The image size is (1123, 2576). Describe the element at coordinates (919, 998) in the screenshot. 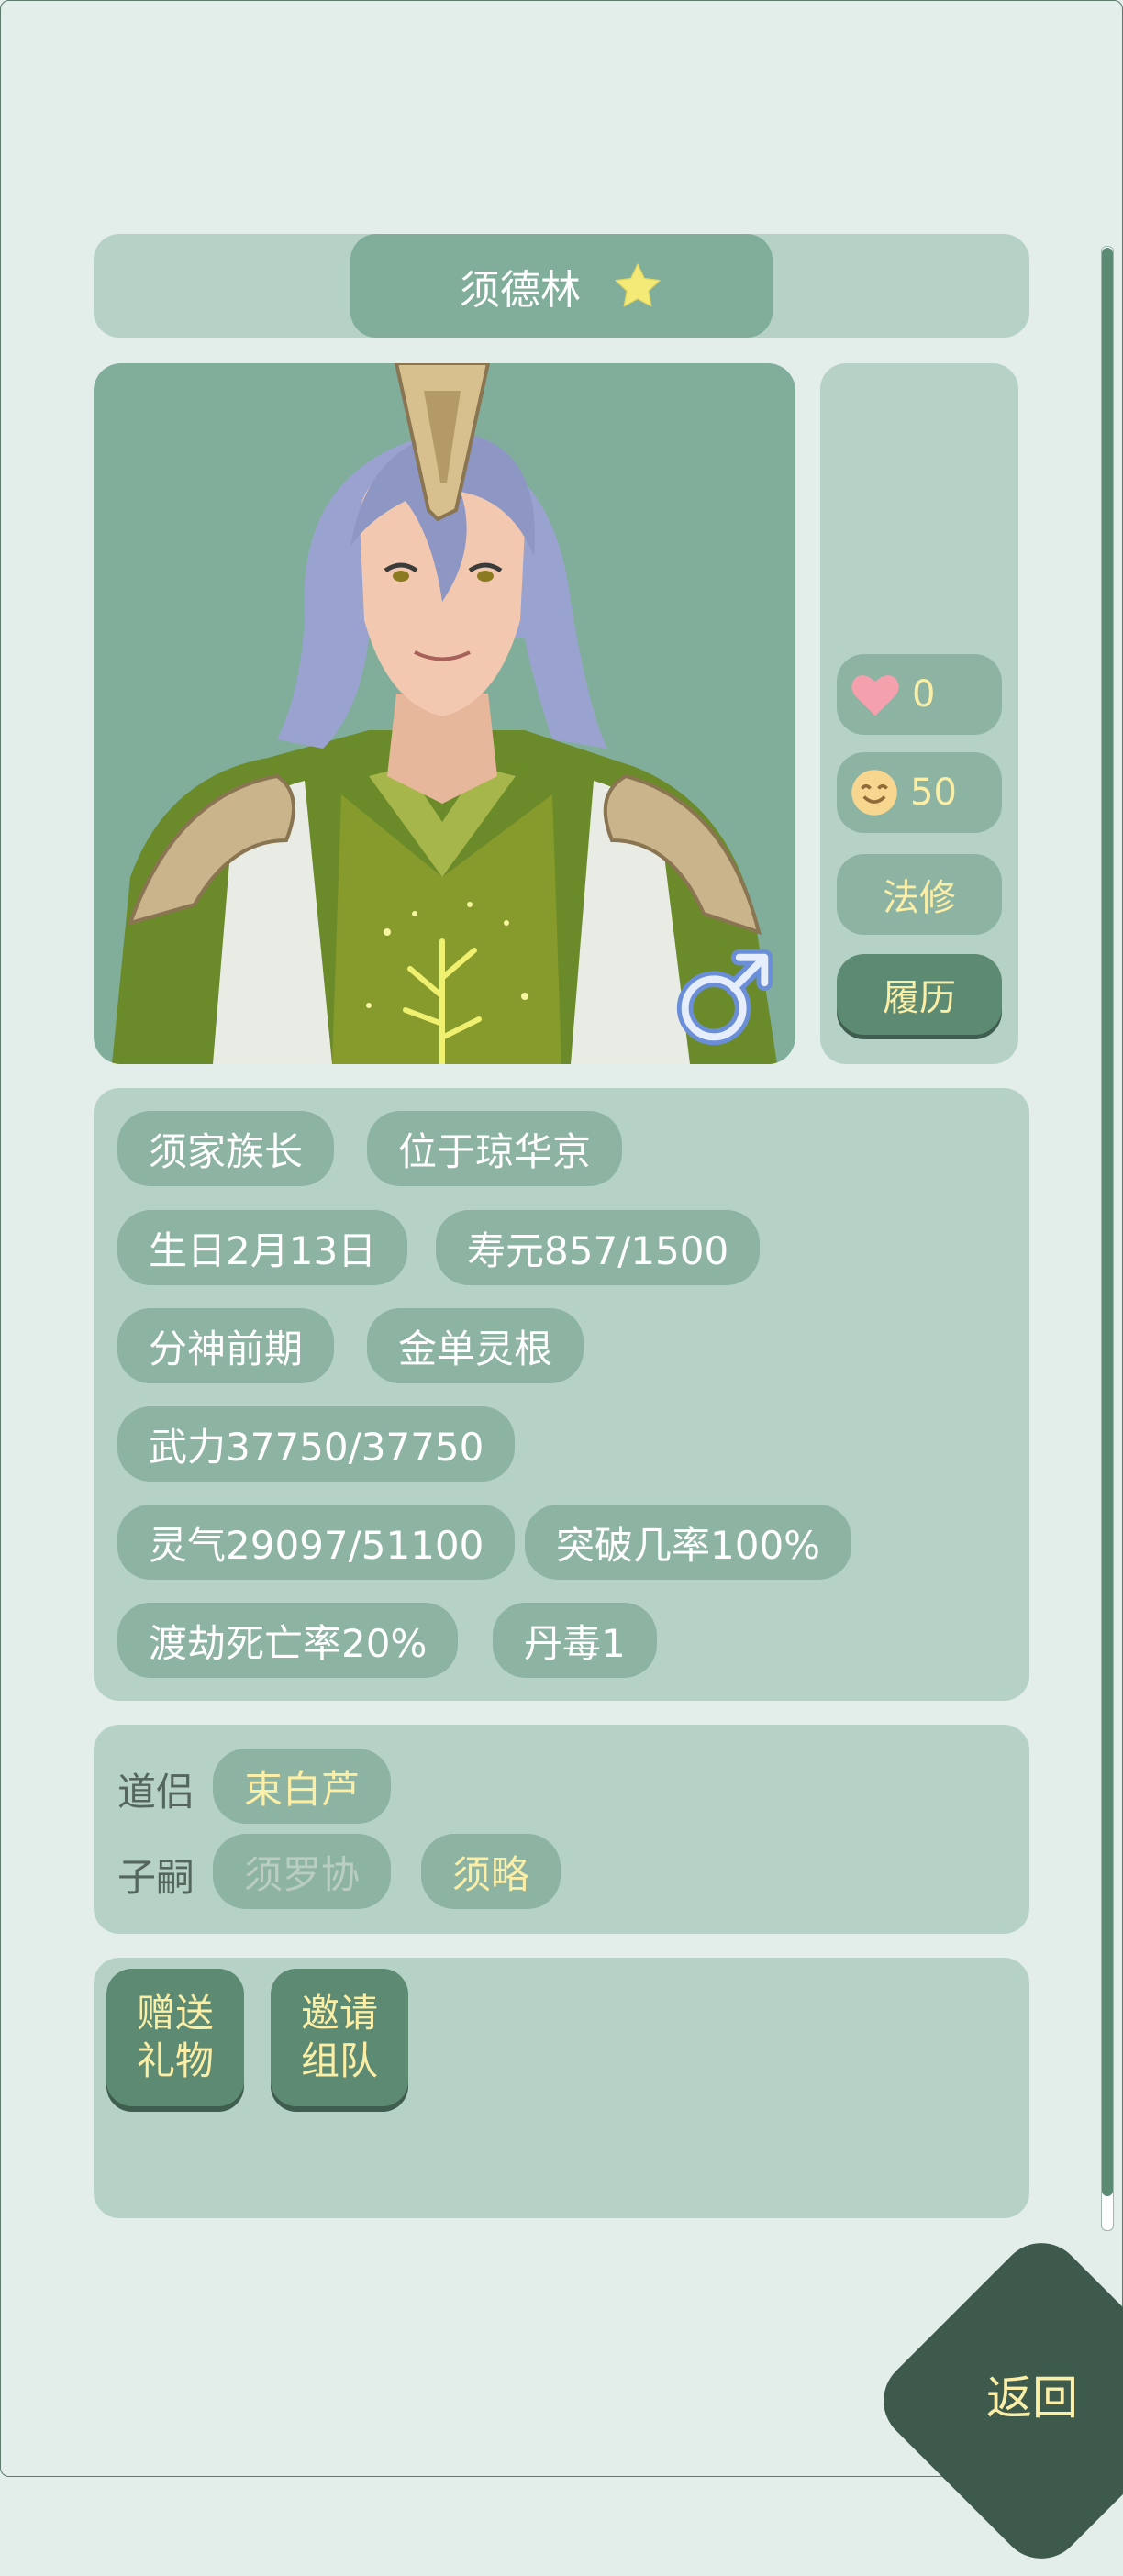

I see `history-label: 履历` at that location.